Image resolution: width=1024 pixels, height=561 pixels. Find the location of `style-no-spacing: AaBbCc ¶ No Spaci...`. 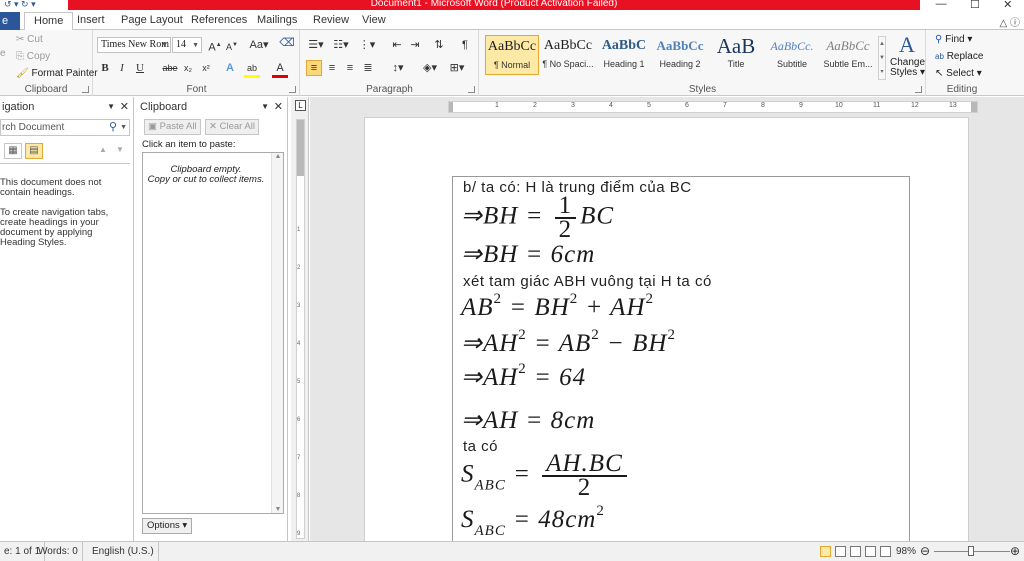

style-no-spacing: AaBbCc ¶ No Spaci... is located at coordinates (568, 55).